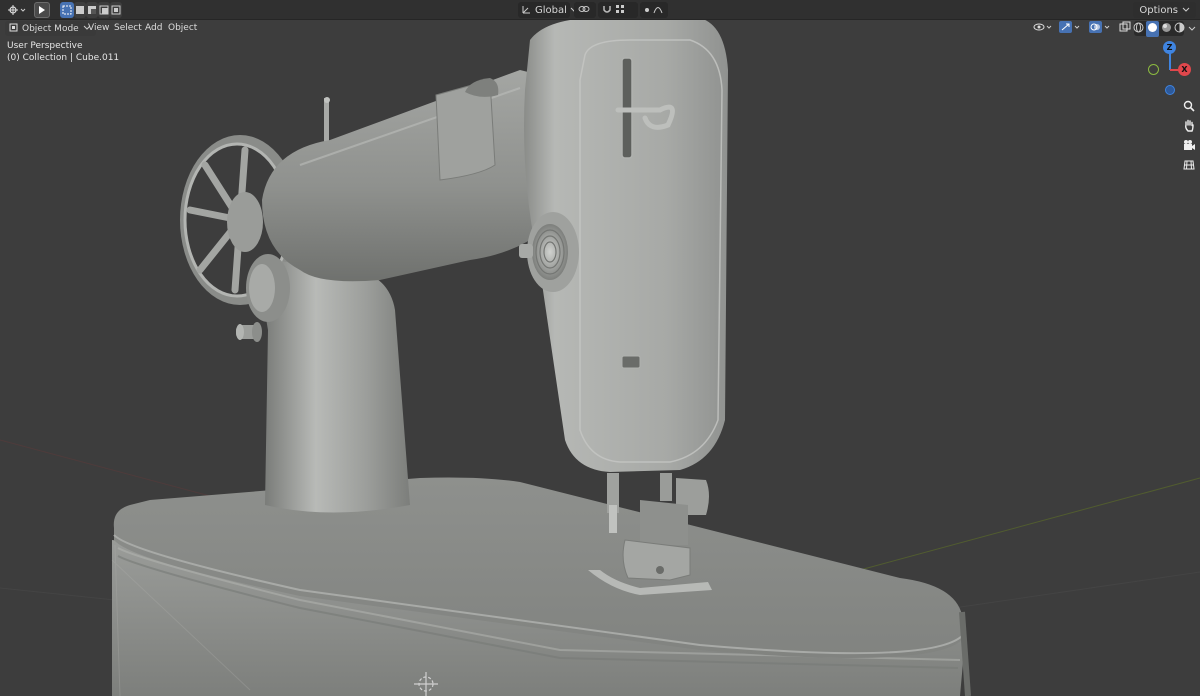  I want to click on square-intersect-icon, so click(116, 10).